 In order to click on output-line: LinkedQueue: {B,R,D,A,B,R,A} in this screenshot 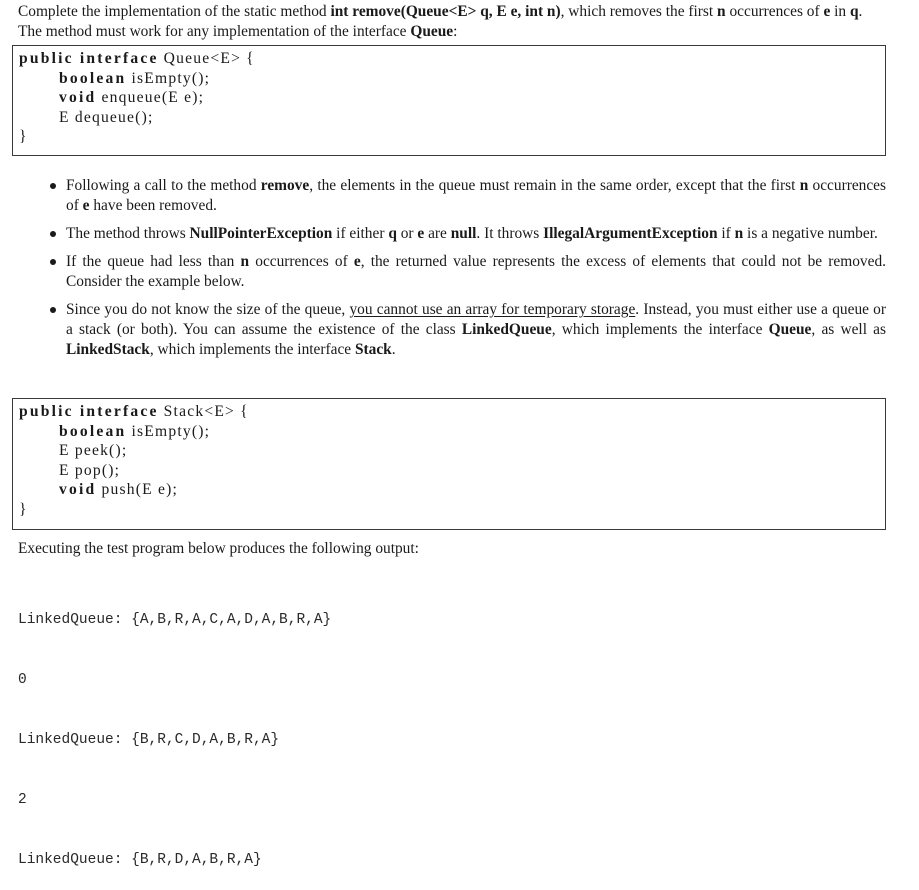, I will do `click(140, 860)`.